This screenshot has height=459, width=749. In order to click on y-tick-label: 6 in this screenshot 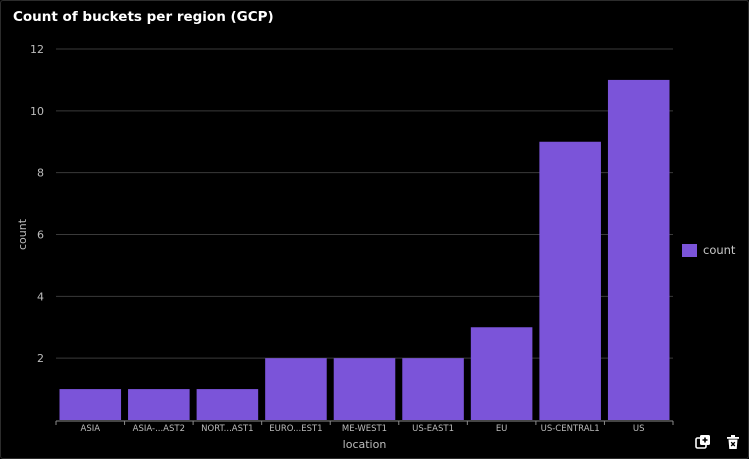, I will do `click(40, 235)`.